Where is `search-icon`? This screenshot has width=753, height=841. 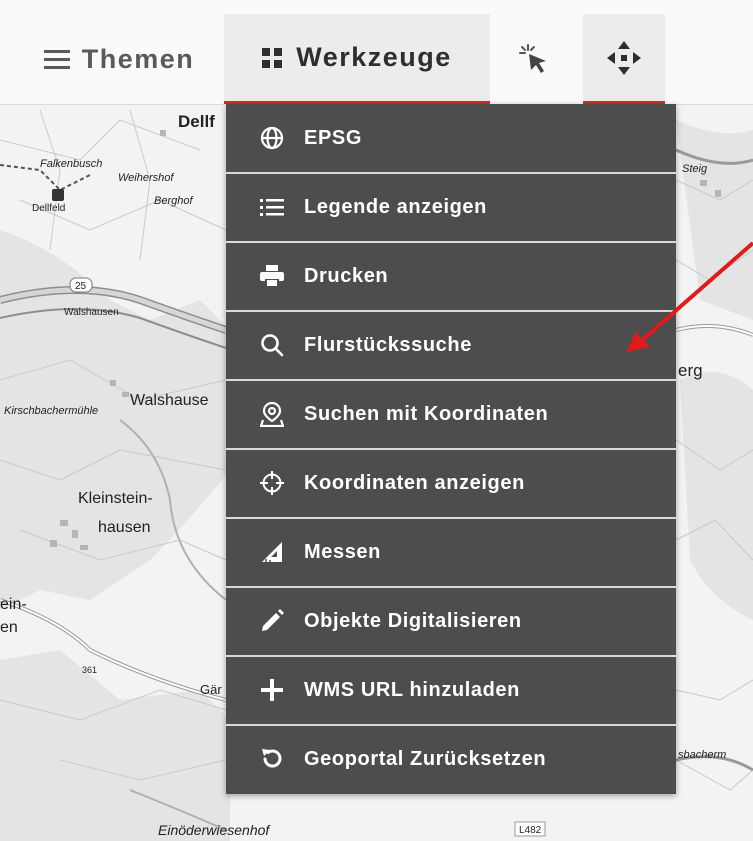
search-icon is located at coordinates (272, 345).